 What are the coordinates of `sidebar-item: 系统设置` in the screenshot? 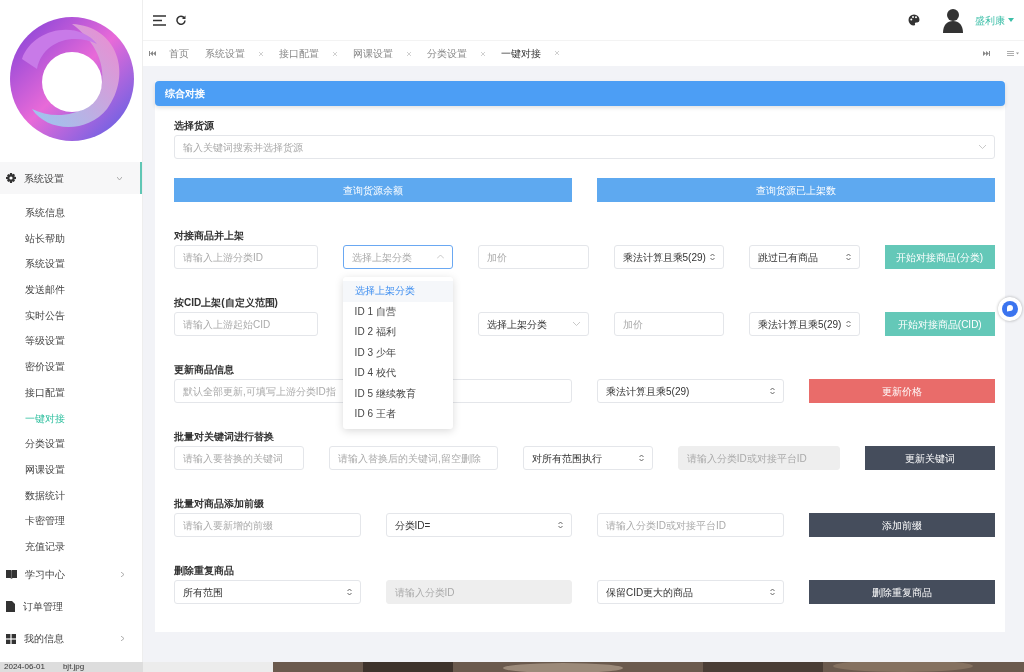 It's located at (71, 178).